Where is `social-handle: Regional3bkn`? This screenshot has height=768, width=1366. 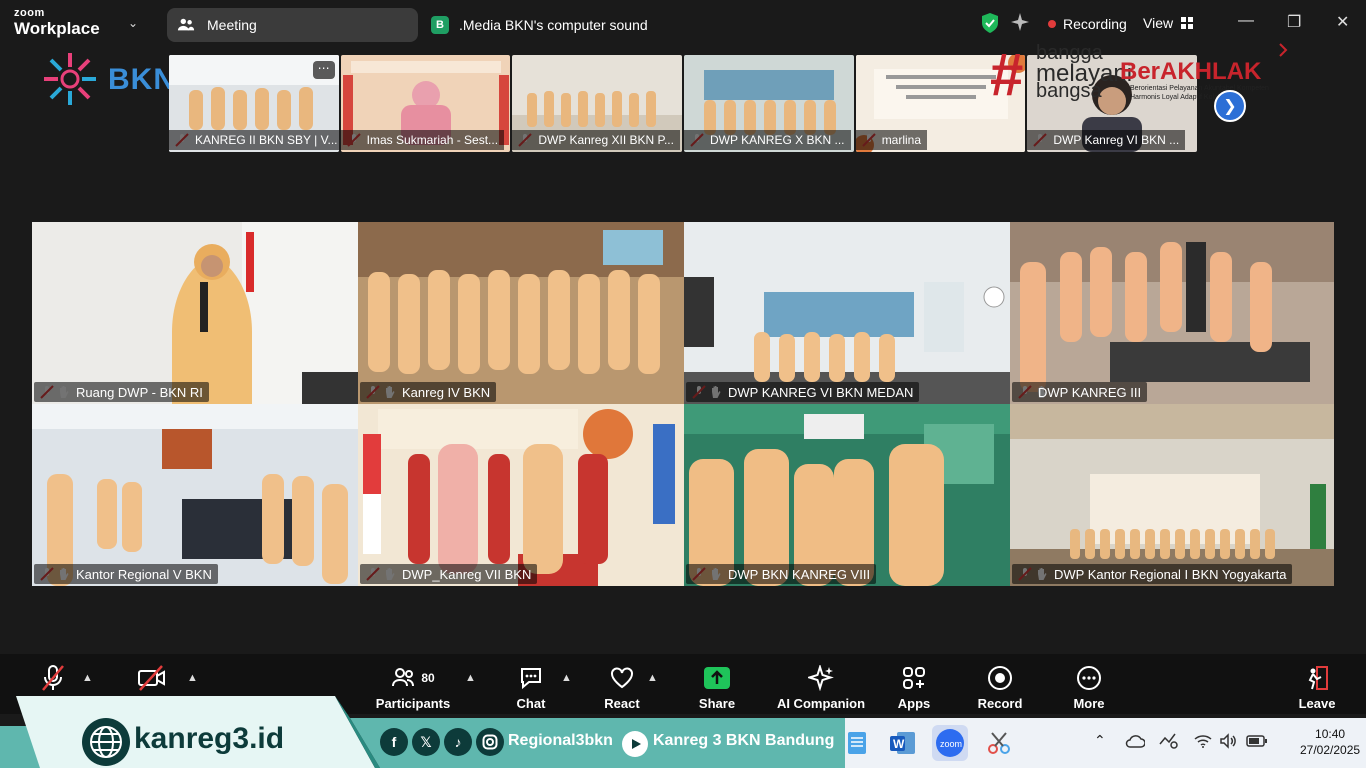 social-handle: Regional3bkn is located at coordinates (560, 740).